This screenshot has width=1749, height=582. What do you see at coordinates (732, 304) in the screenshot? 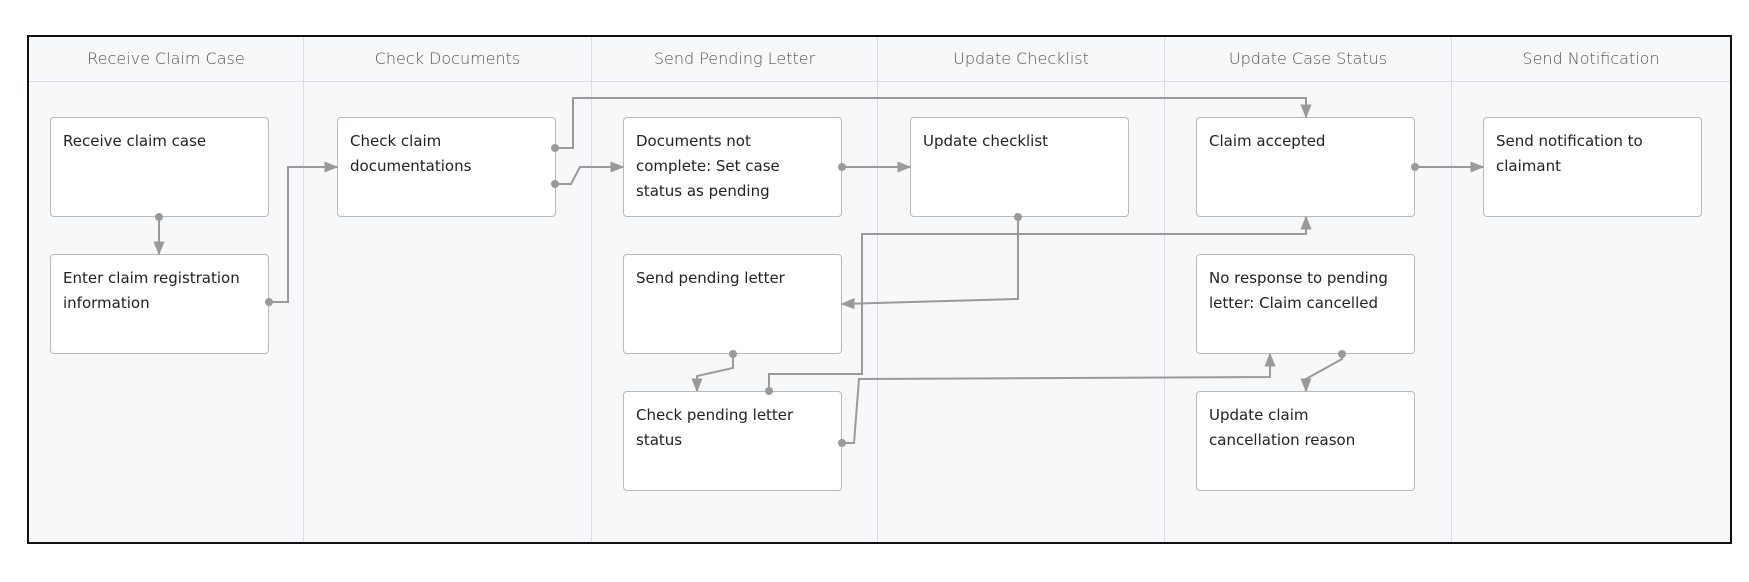
I see `task-send-pending-letter: Send pending letter` at bounding box center [732, 304].